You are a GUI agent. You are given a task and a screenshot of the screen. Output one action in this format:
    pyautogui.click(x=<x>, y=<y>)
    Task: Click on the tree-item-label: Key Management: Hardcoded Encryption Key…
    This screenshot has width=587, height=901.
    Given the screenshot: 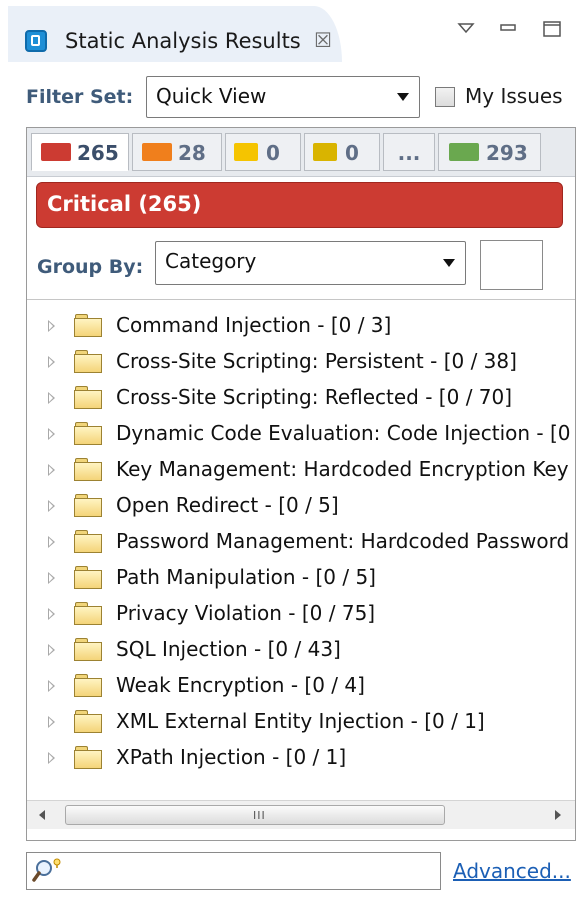 What is the action you would take?
    pyautogui.click(x=345, y=469)
    